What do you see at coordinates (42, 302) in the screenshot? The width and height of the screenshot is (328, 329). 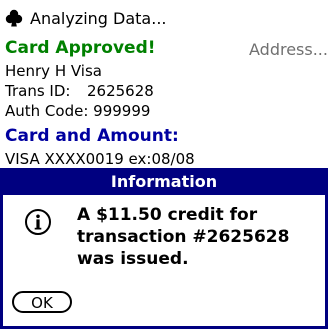 I see `ok-button: OK` at bounding box center [42, 302].